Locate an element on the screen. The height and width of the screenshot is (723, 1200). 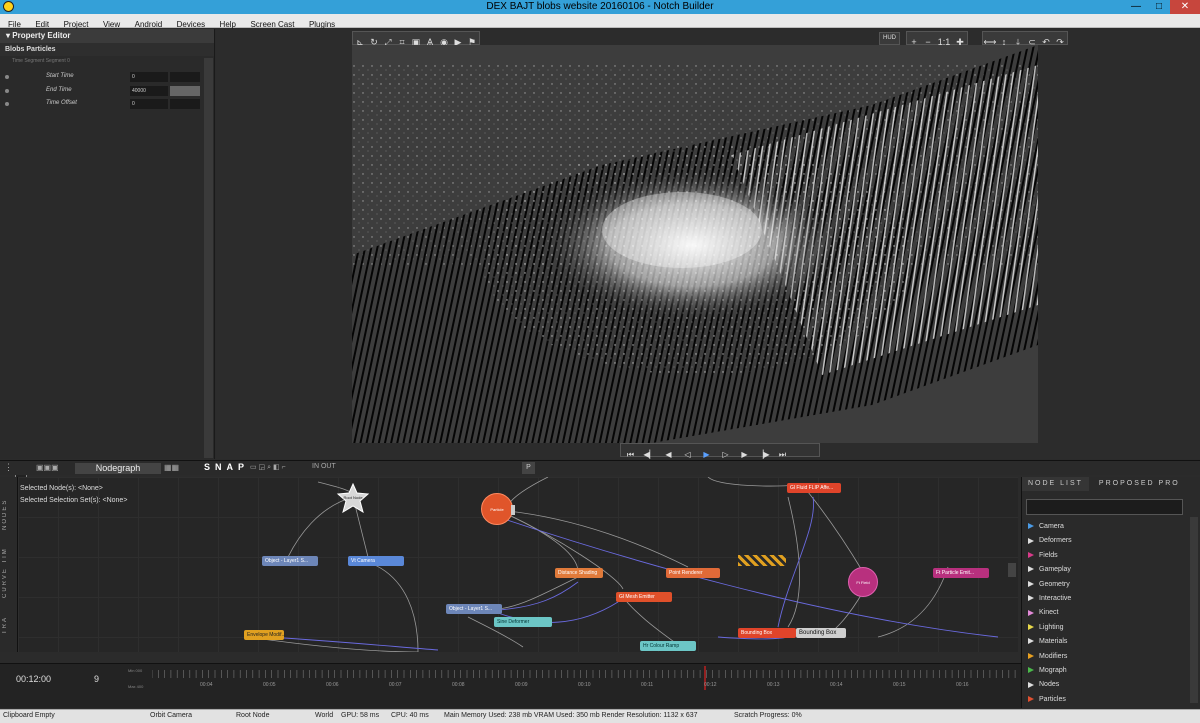
node-category-camera: Camera is located at coordinates (1046, 527).